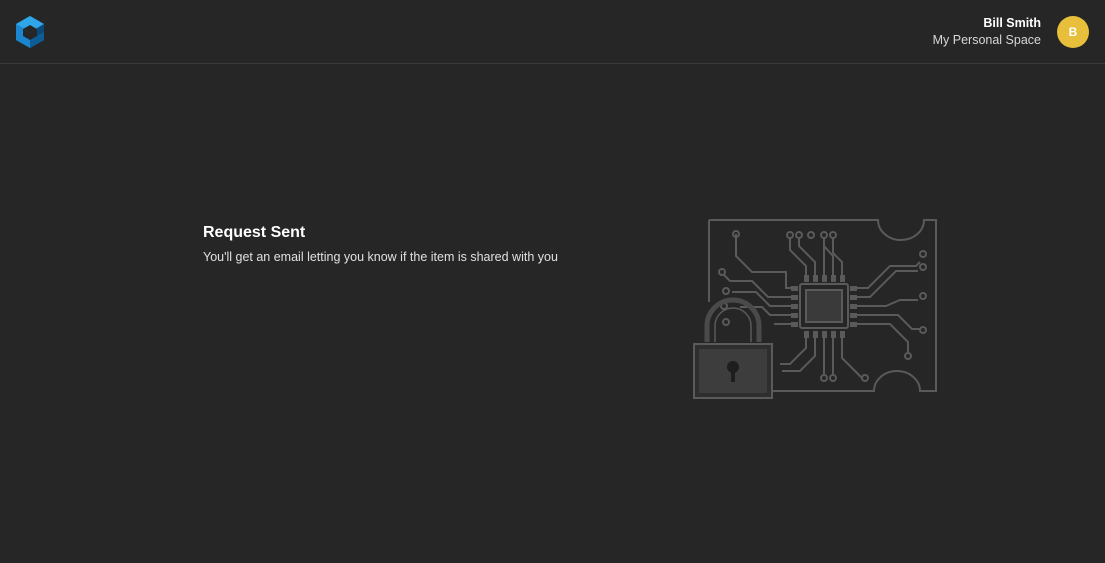 This screenshot has height=563, width=1105. Describe the element at coordinates (254, 232) in the screenshot. I see `page-title: Request Sent` at that location.